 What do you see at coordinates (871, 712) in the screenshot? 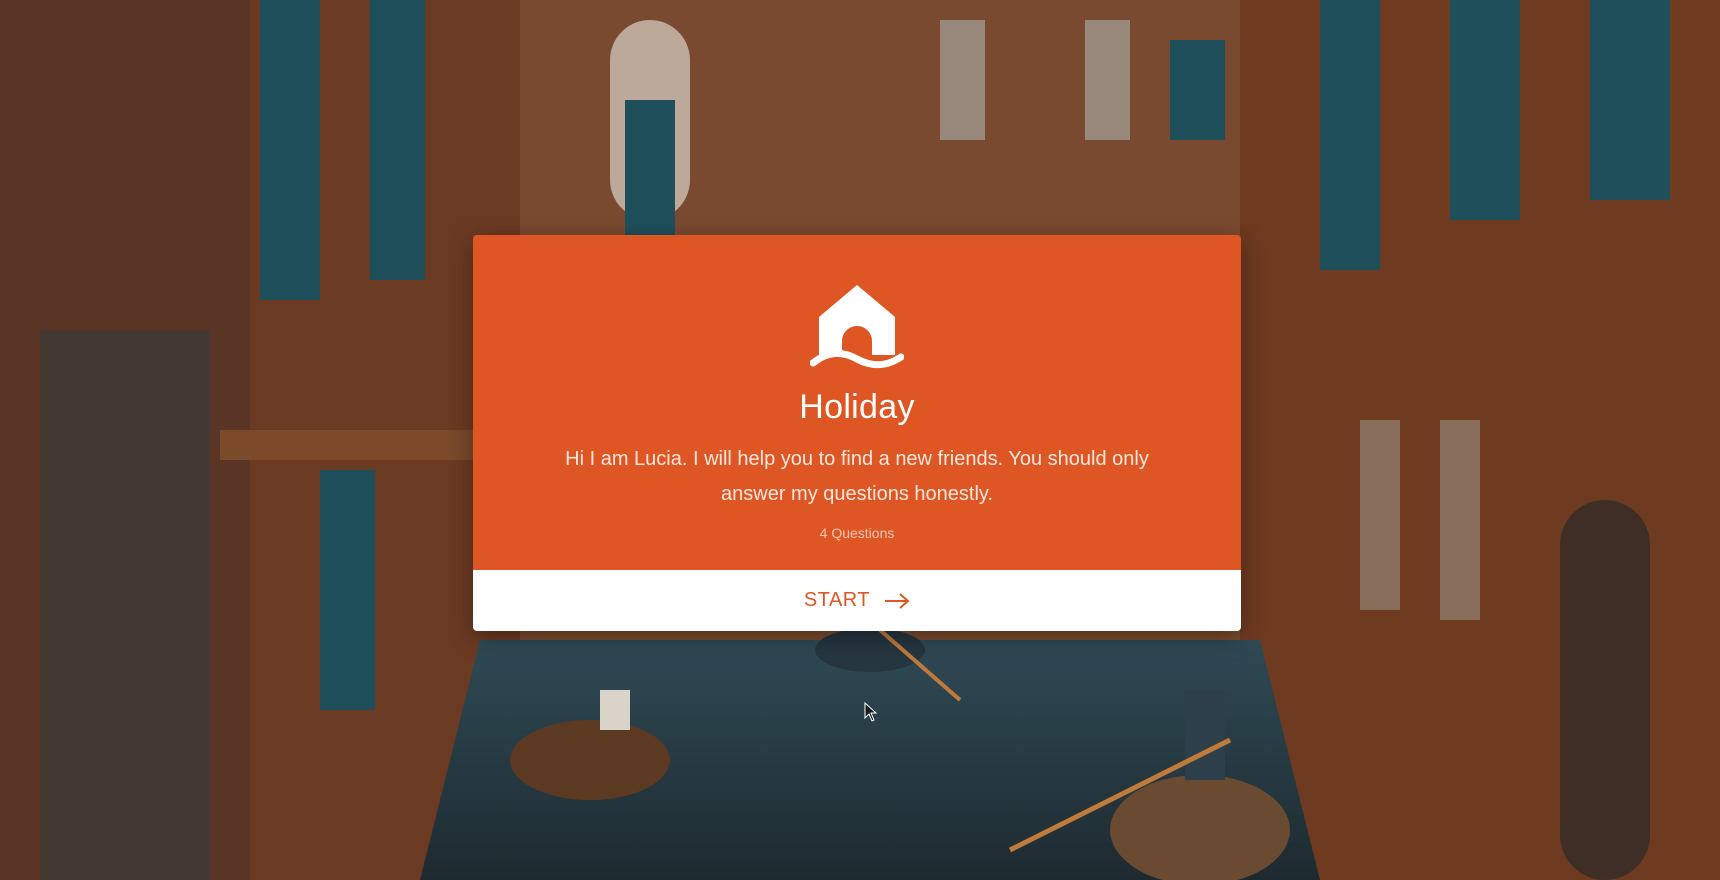
I see `mouse-cursor-icon` at bounding box center [871, 712].